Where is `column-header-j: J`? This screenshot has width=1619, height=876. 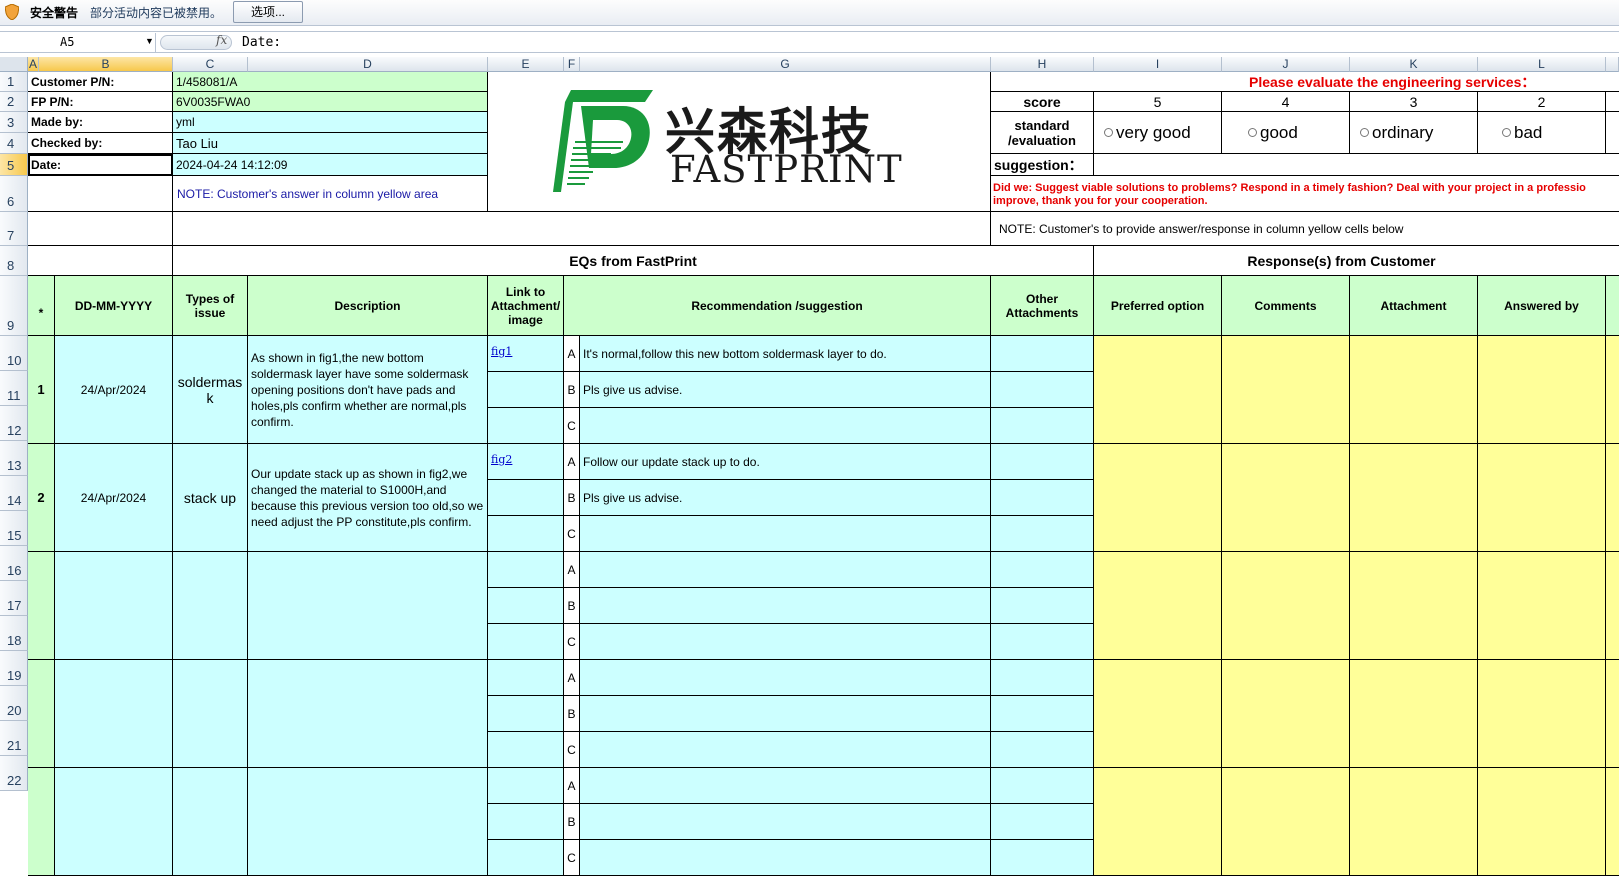
column-header-j: J is located at coordinates (1286, 64).